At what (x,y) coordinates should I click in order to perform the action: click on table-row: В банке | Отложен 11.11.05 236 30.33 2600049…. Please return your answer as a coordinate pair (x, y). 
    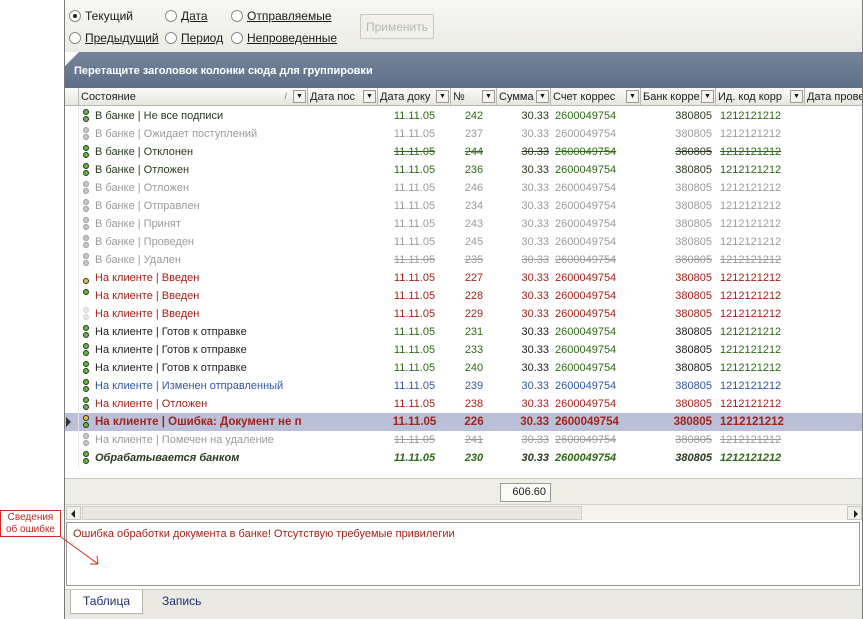
    Looking at the image, I should click on (463, 170).